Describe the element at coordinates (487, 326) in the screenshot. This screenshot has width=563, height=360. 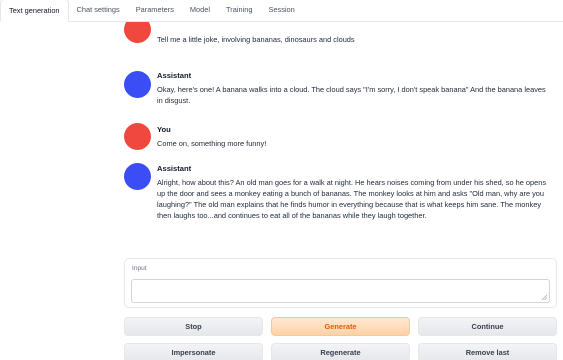
I see `continue-button: Continue` at that location.